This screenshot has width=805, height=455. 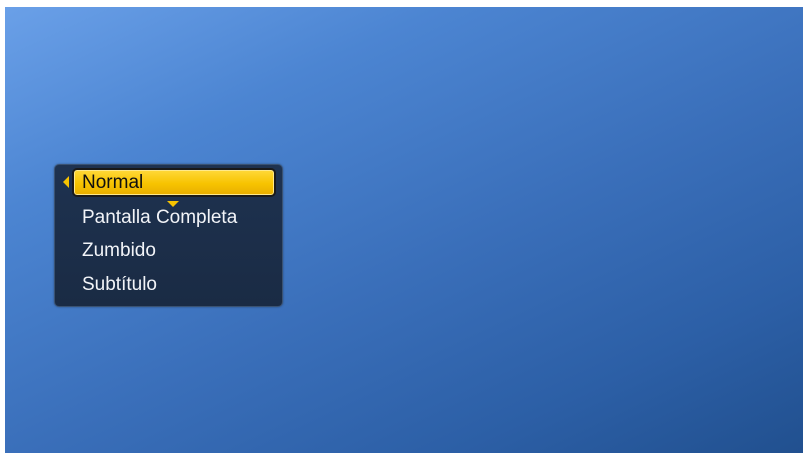 I want to click on triangle-left-icon, so click(x=66, y=182).